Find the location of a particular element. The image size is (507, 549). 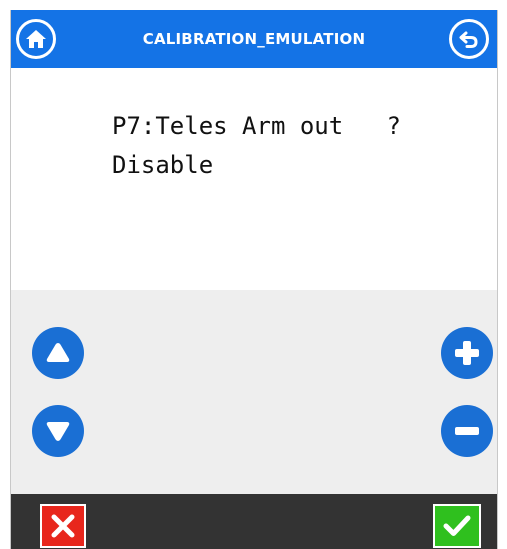

scroll-up-button is located at coordinates (58, 353).